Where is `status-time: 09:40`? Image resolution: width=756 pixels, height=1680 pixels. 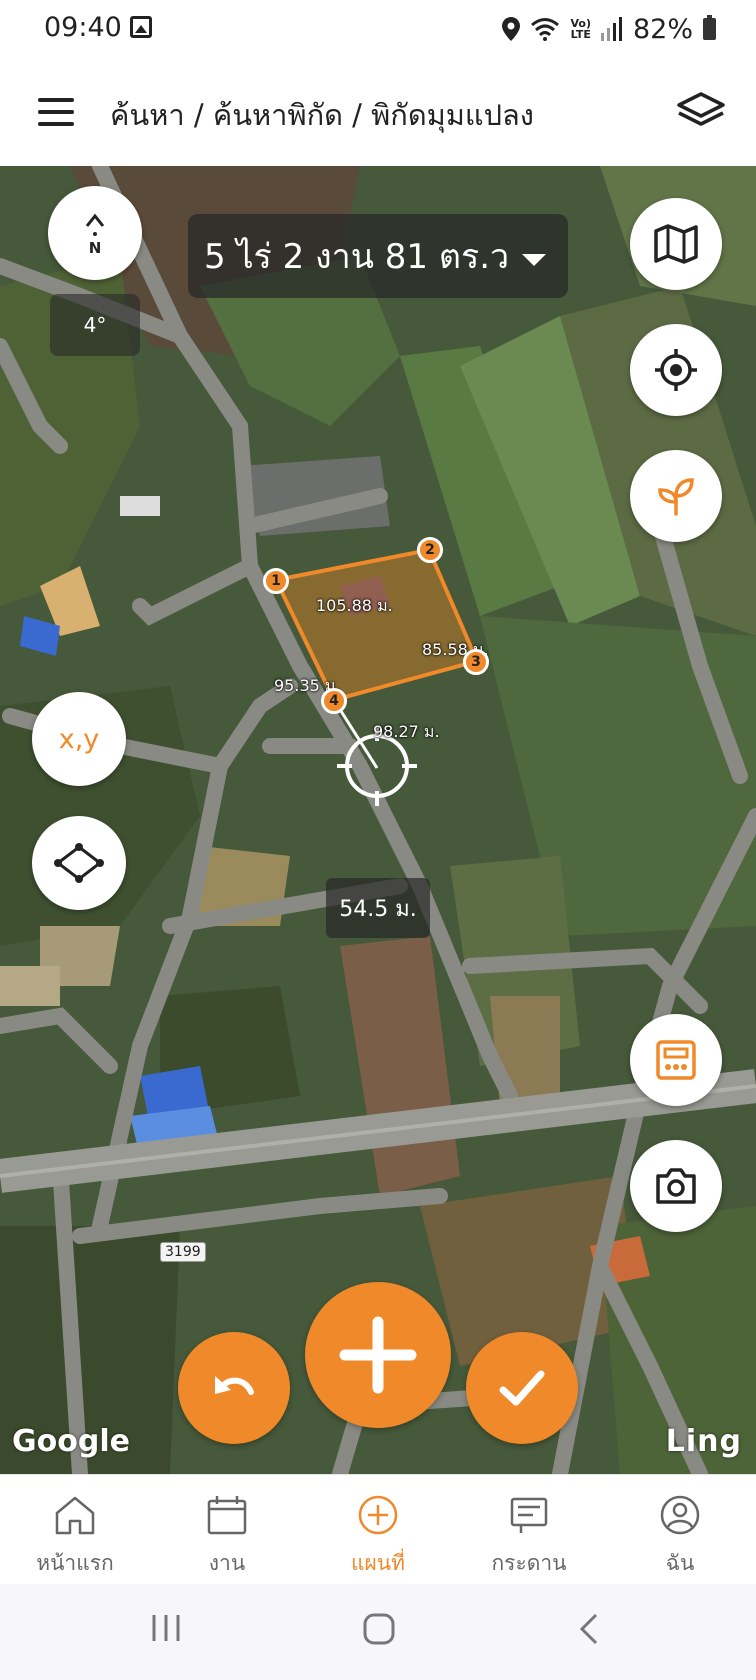
status-time: 09:40 is located at coordinates (83, 27).